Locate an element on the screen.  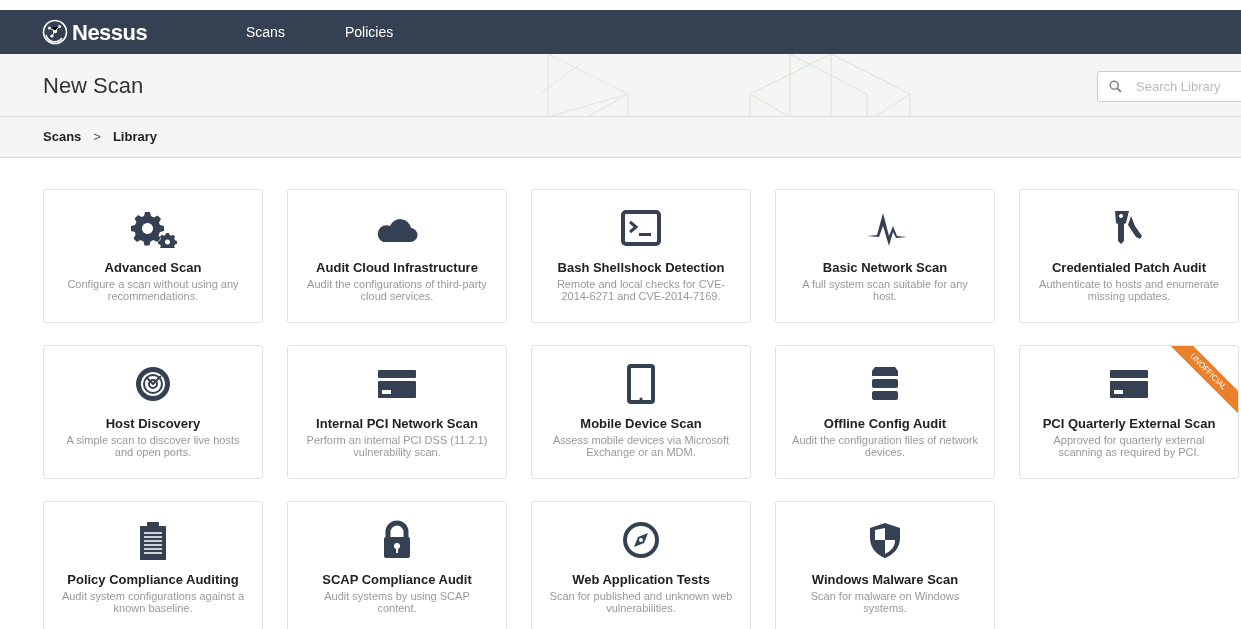
template-title: SCAP Compliance Audit is located at coordinates (397, 580).